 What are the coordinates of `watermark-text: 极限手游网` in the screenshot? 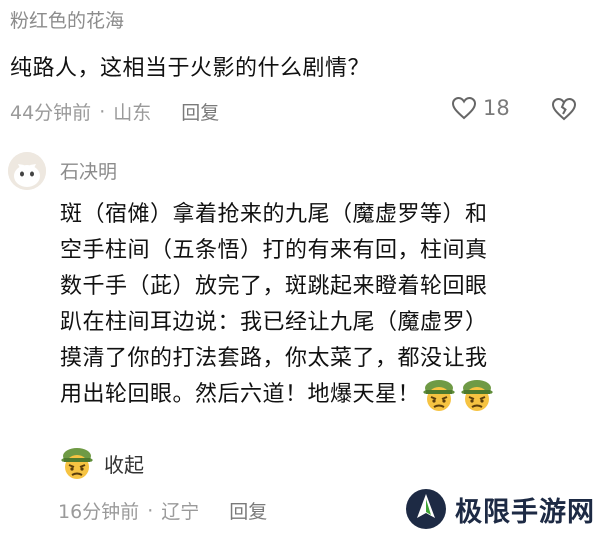 It's located at (525, 512).